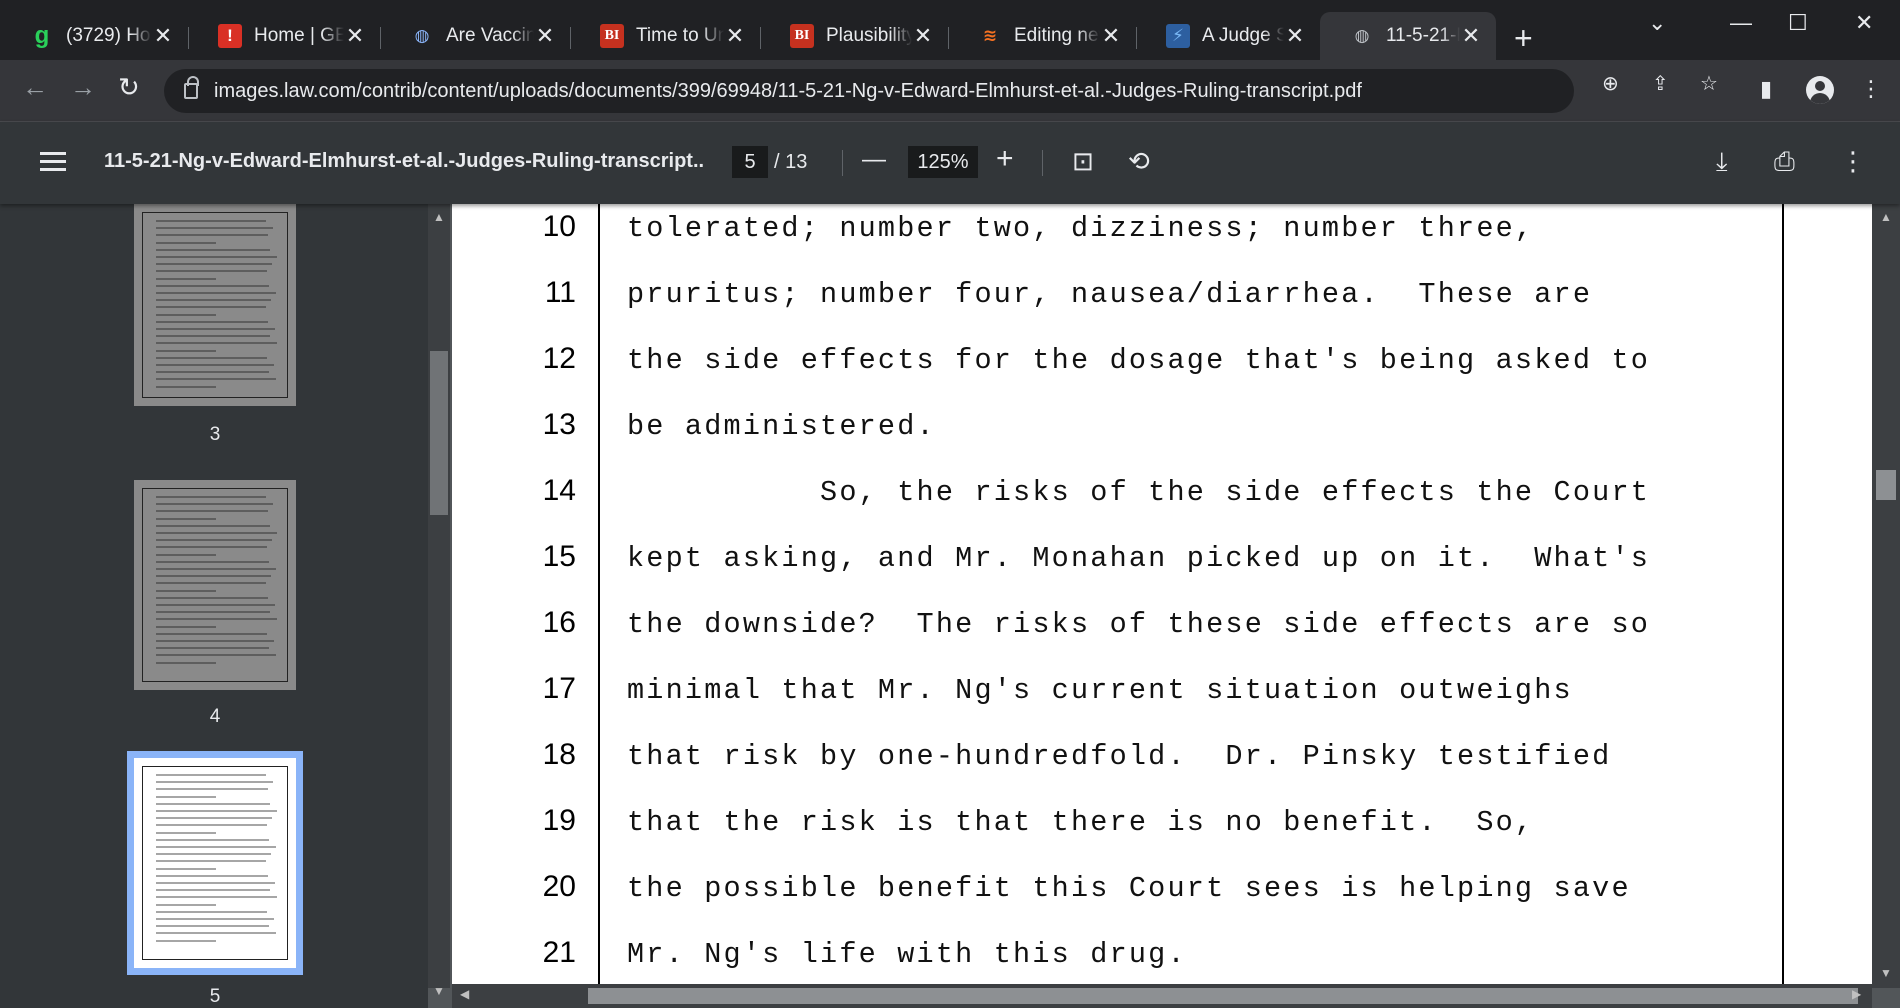  I want to click on tab-favicon-icon: ◍, so click(422, 35).